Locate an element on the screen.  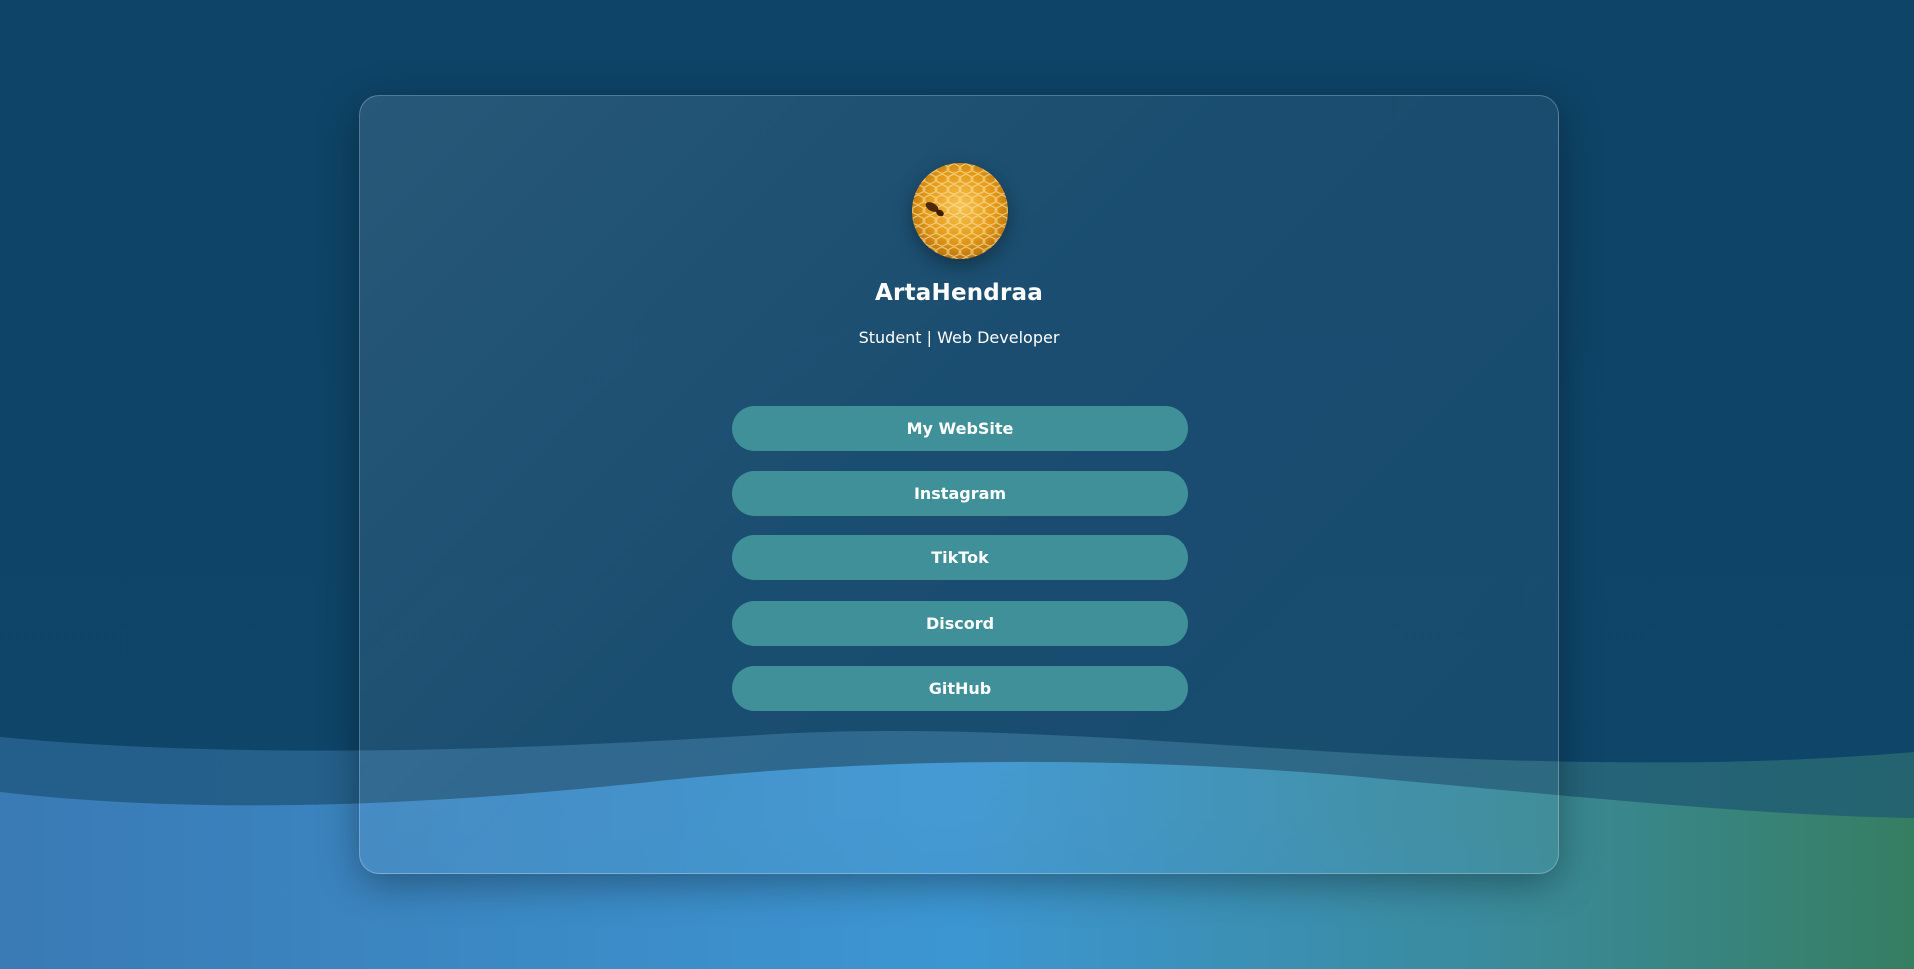
profile-avatar is located at coordinates (960, 211).